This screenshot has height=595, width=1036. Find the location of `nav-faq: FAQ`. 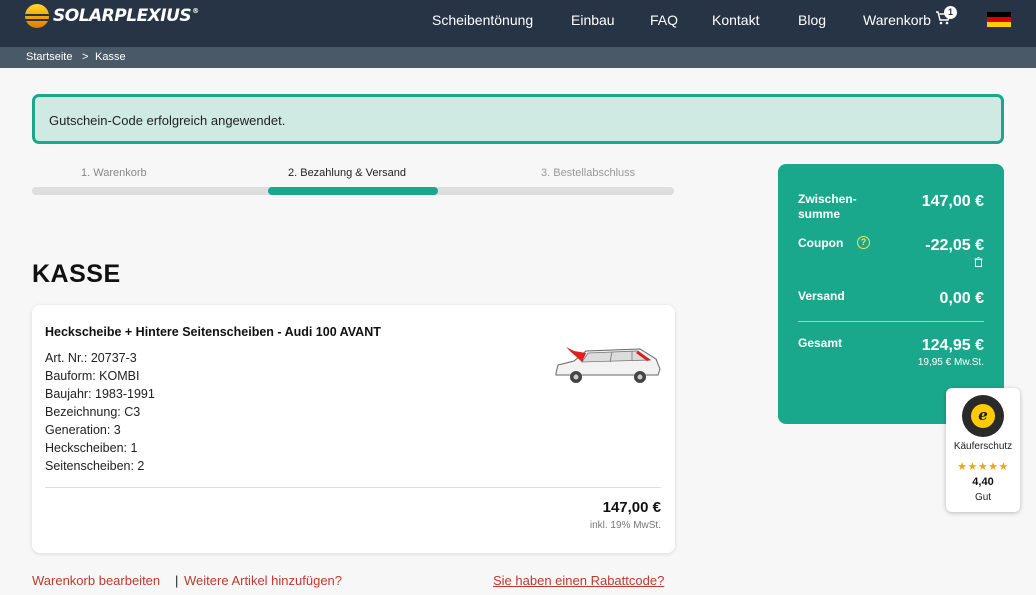

nav-faq: FAQ is located at coordinates (664, 20).